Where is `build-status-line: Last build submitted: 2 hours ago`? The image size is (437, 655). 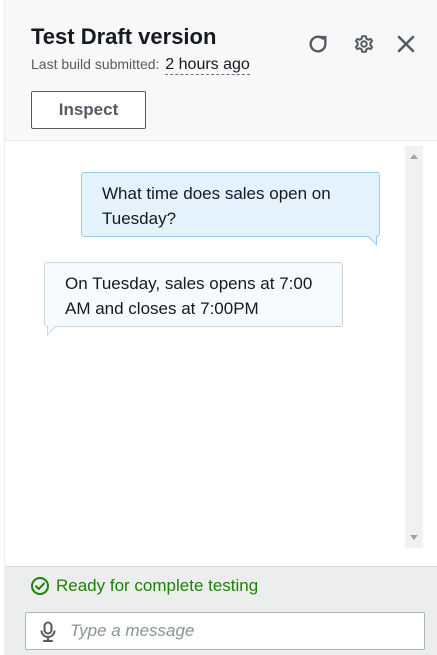 build-status-line: Last build submitted: 2 hours ago is located at coordinates (140, 65).